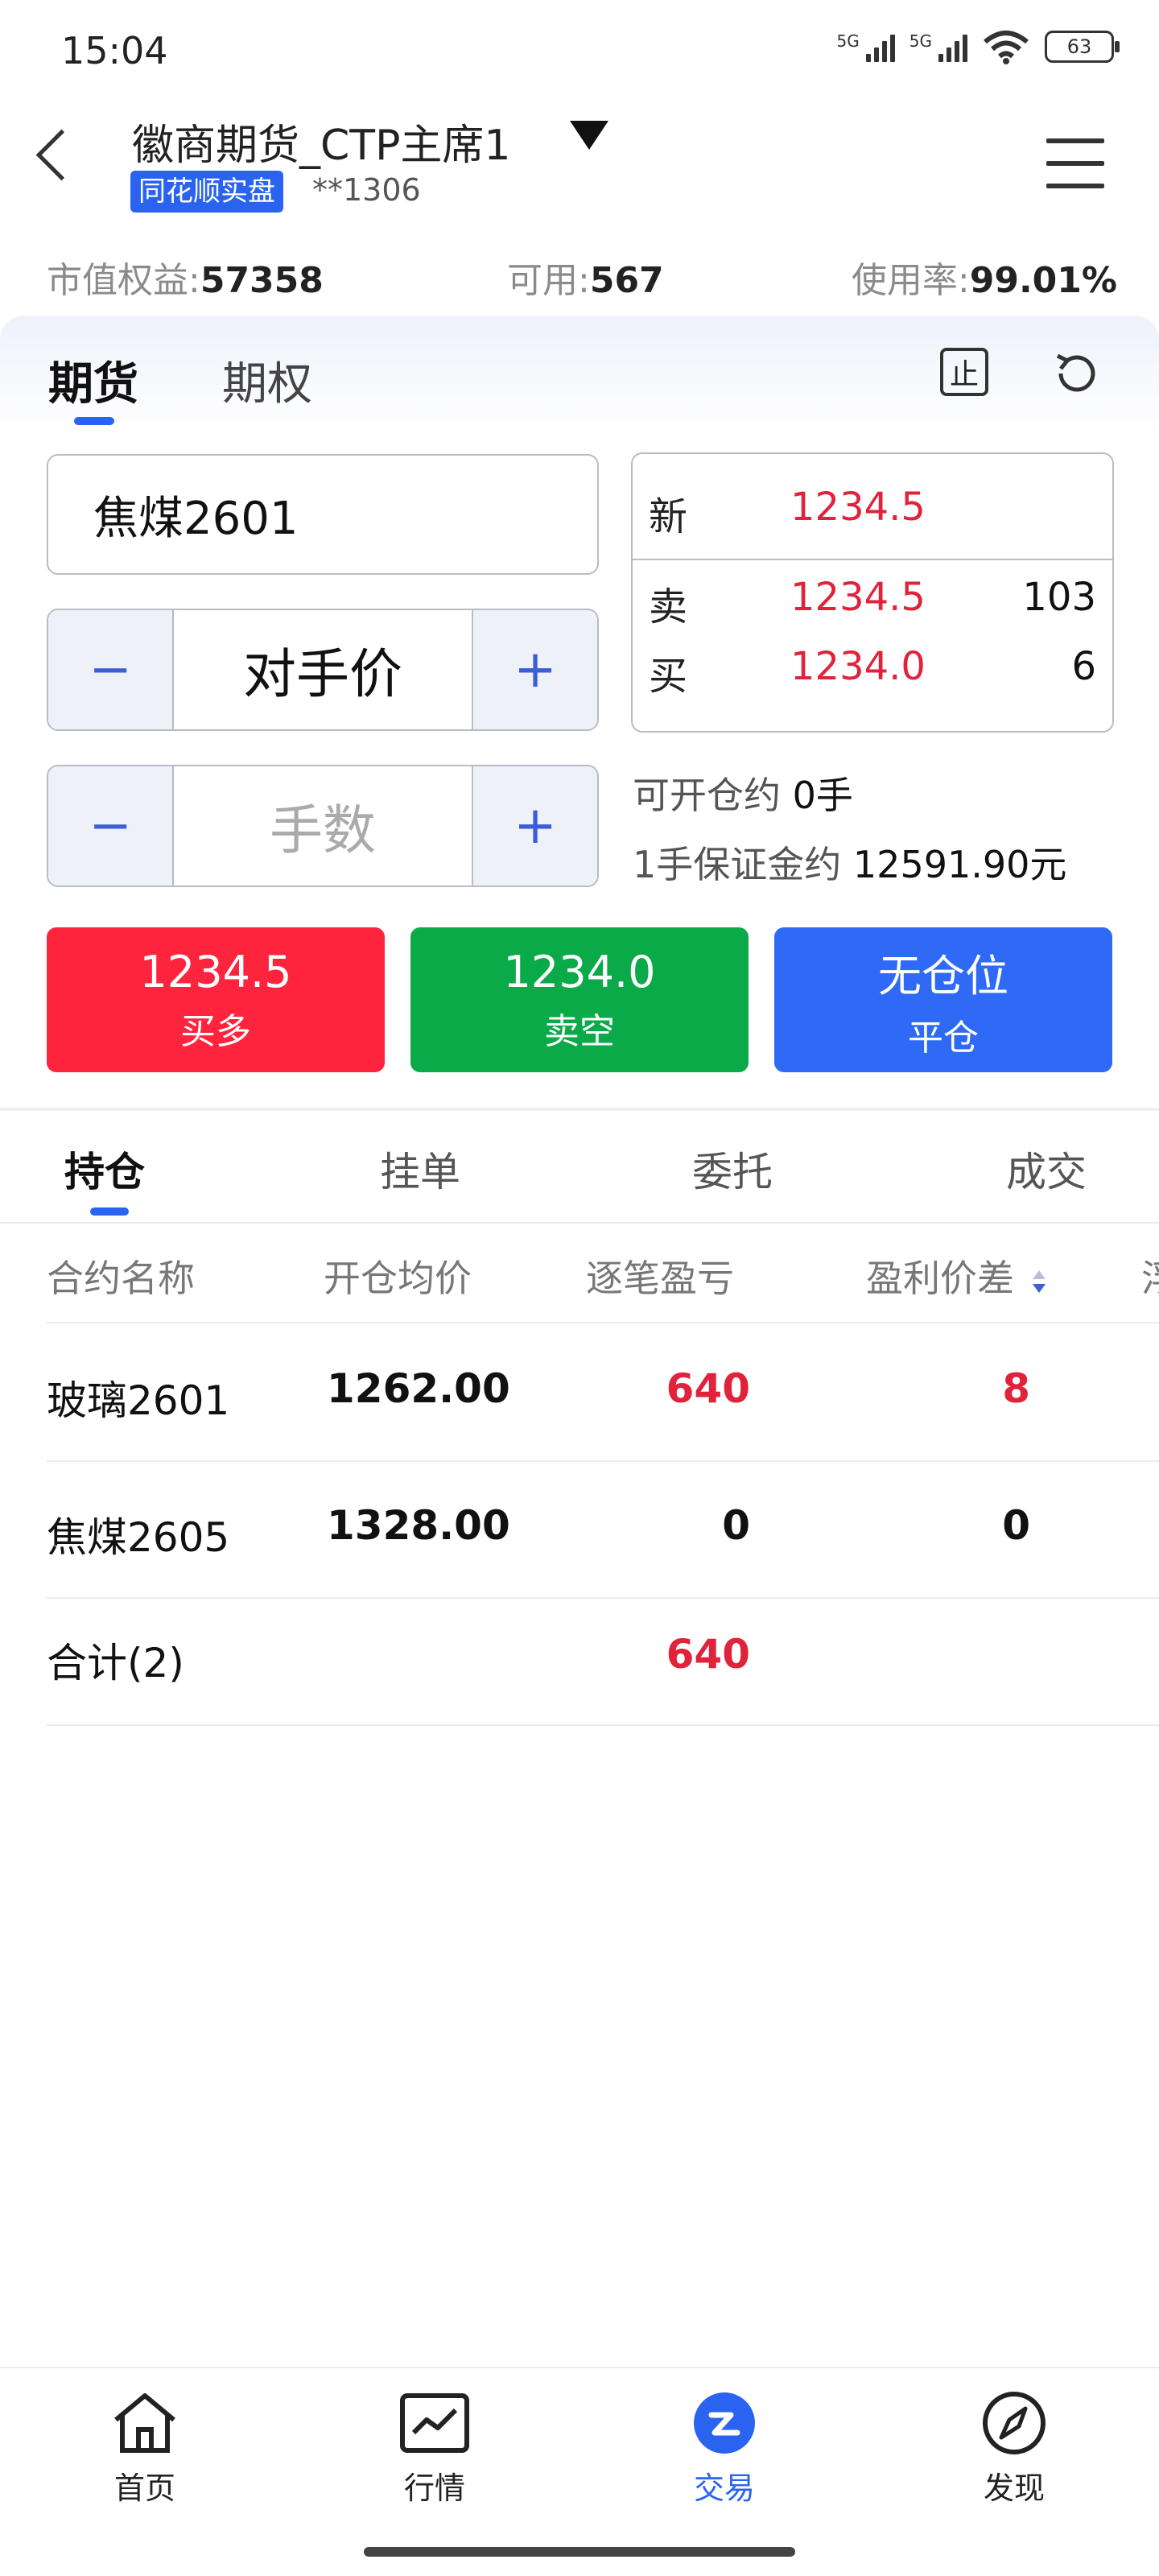 The width and height of the screenshot is (1159, 2576). I want to click on close-label: 平仓, so click(943, 1038).